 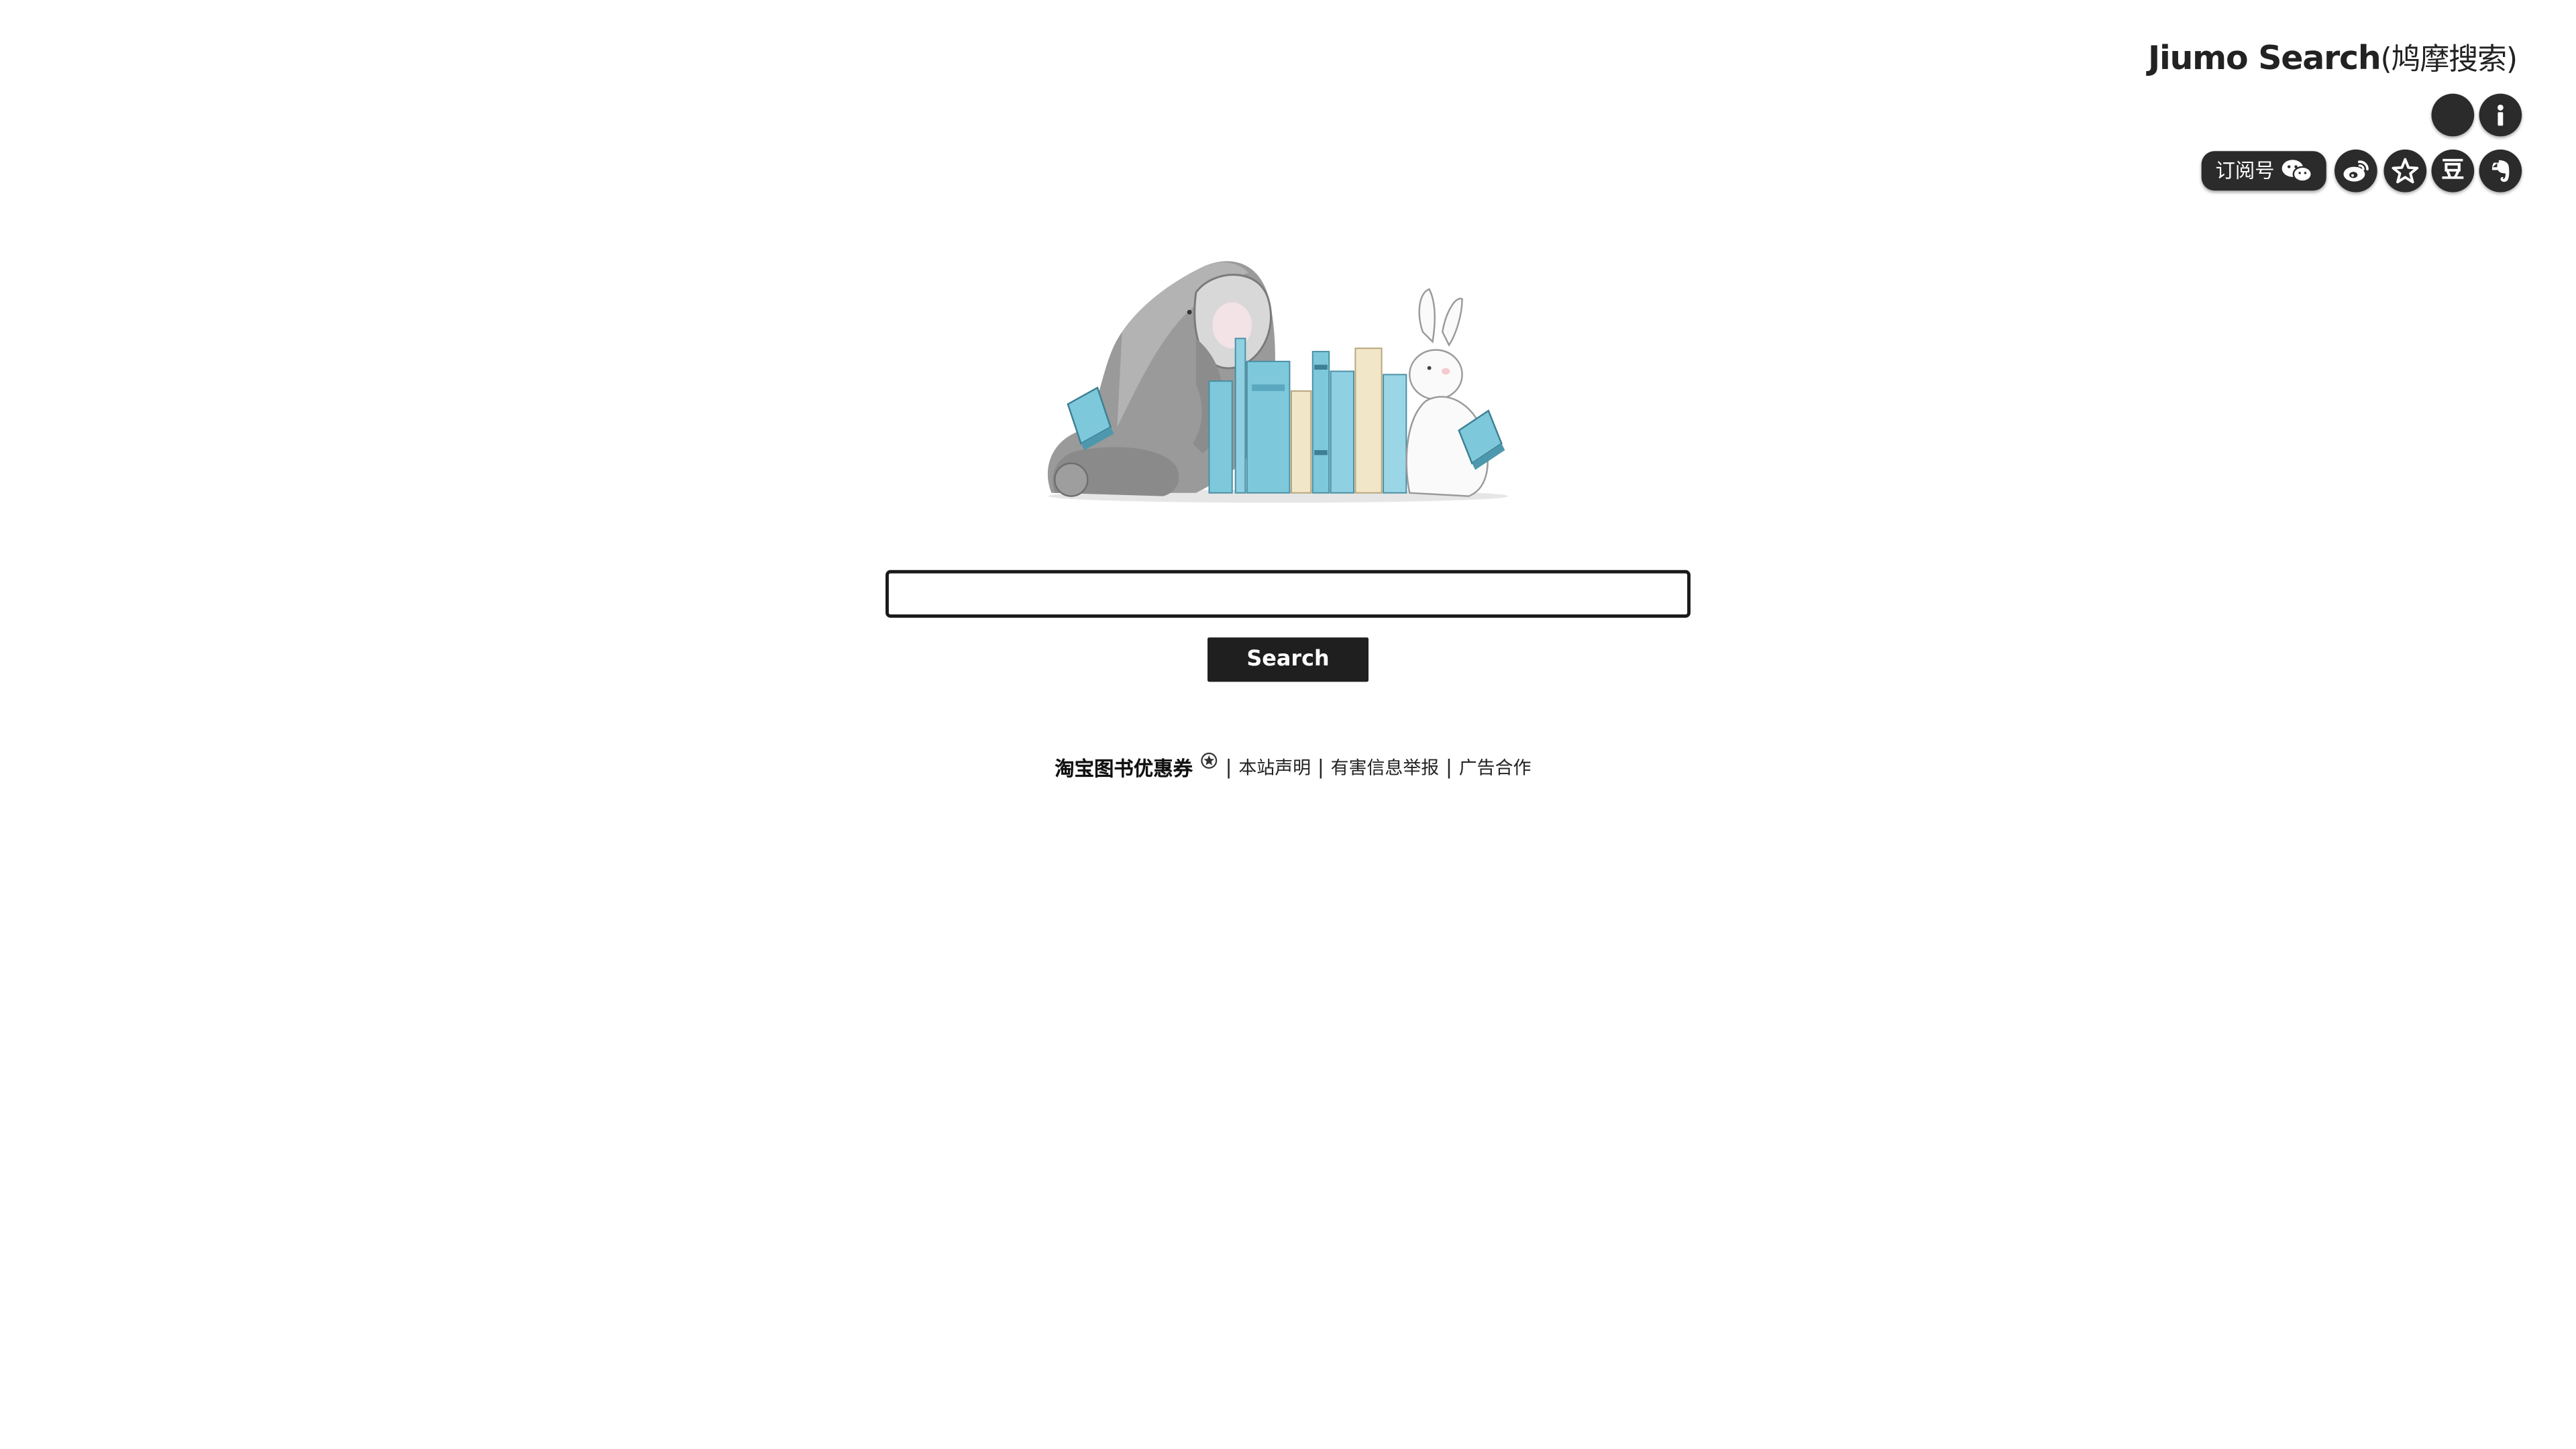 What do you see at coordinates (1288, 659) in the screenshot?
I see `search-button: Search` at bounding box center [1288, 659].